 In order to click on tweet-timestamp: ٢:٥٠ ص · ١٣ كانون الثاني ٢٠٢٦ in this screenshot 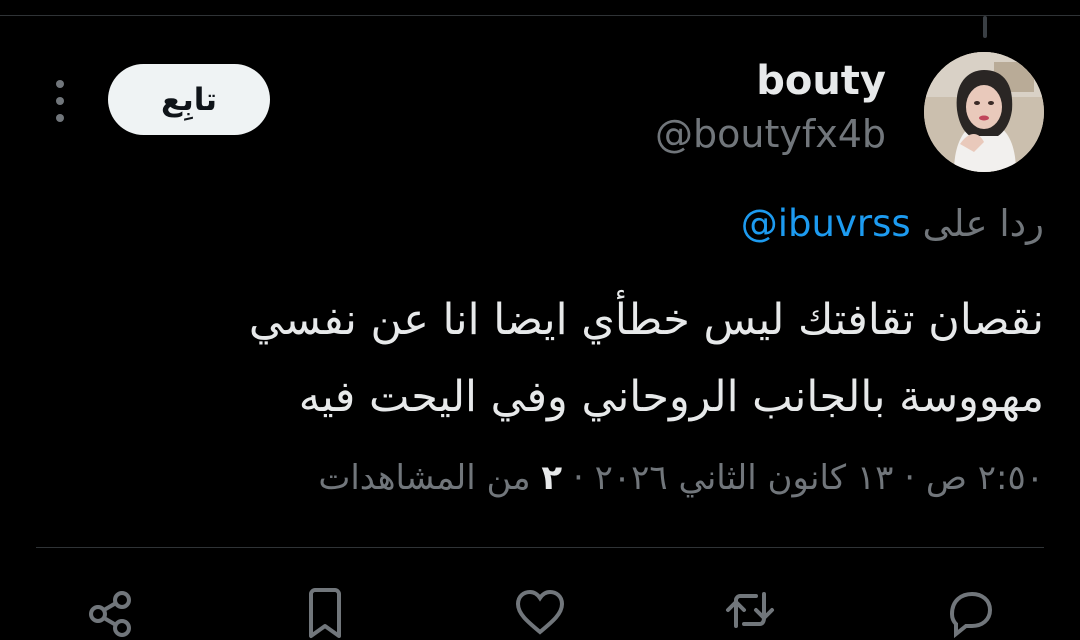, I will do `click(819, 478)`.